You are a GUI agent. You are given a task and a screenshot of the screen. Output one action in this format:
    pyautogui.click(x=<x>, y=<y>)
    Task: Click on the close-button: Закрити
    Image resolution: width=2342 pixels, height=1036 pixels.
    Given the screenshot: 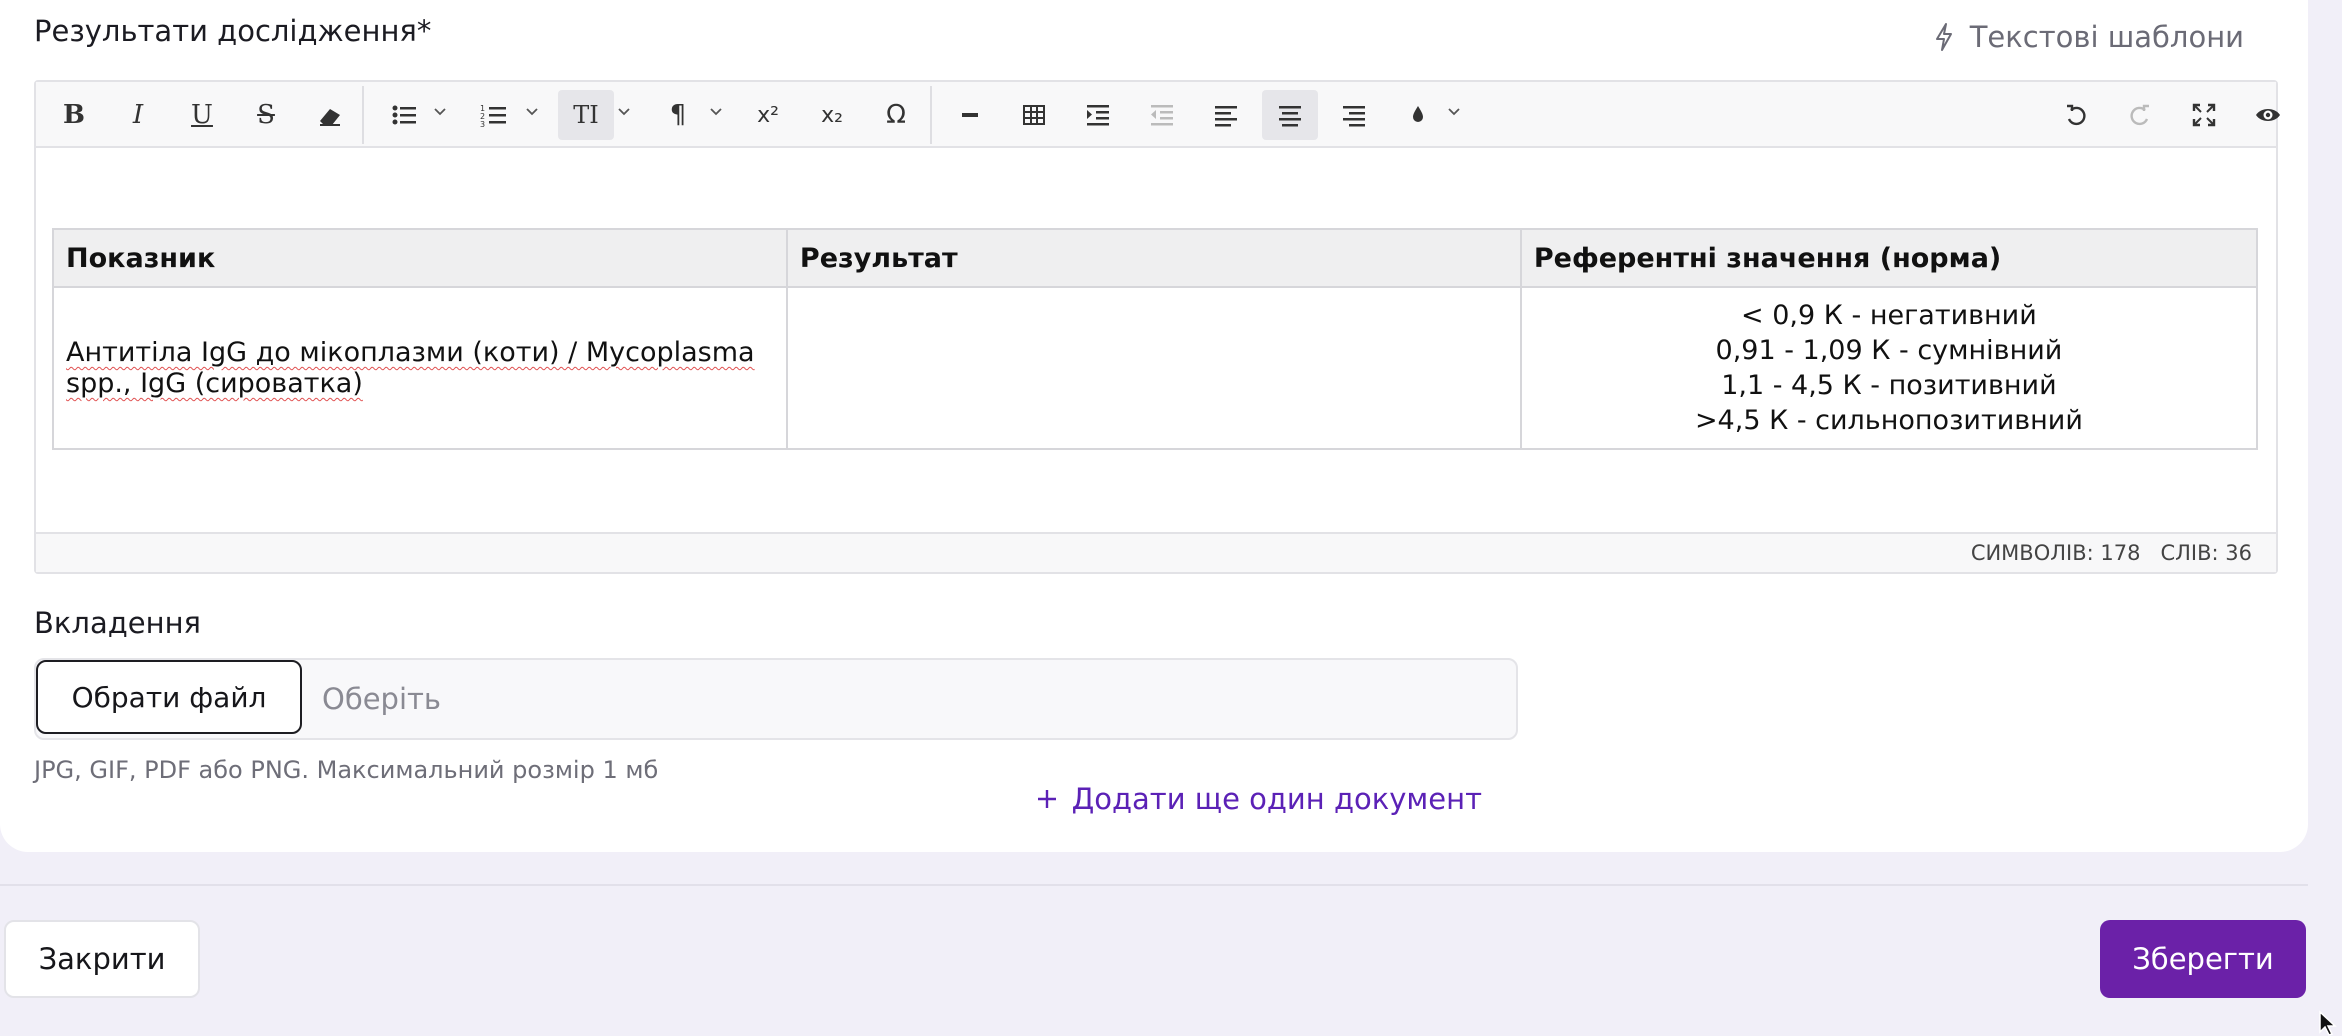 What is the action you would take?
    pyautogui.click(x=102, y=959)
    